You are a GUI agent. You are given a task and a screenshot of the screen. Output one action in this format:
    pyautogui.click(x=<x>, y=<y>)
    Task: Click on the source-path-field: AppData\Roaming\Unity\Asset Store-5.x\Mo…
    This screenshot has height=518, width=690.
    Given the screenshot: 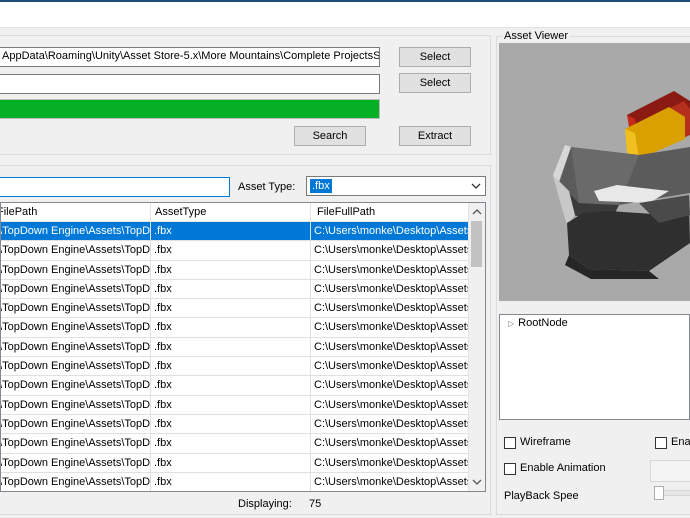 What is the action you would take?
    pyautogui.click(x=190, y=57)
    